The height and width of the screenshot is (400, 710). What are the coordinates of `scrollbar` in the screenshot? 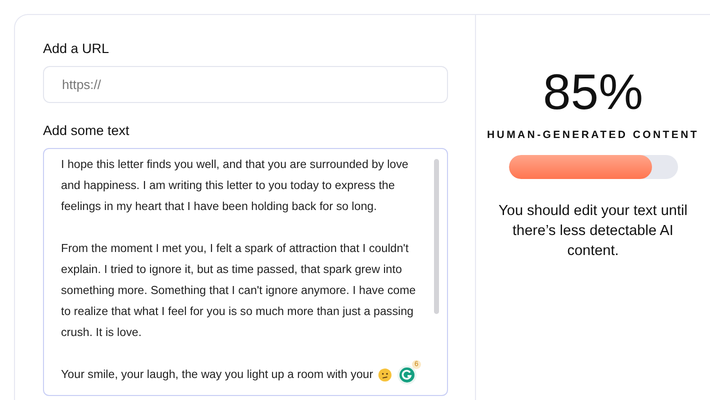 It's located at (436, 236).